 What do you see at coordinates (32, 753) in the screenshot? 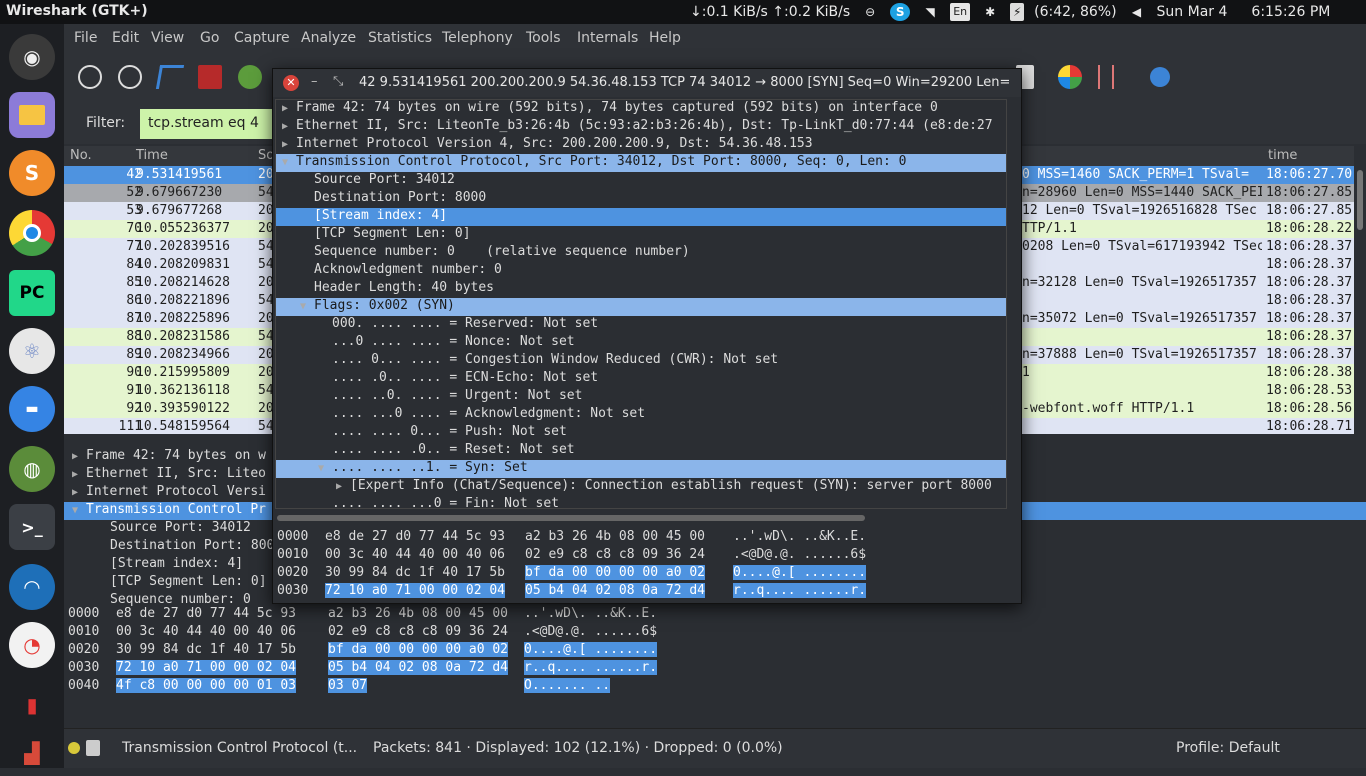
I see `trash-icon: ▟` at bounding box center [32, 753].